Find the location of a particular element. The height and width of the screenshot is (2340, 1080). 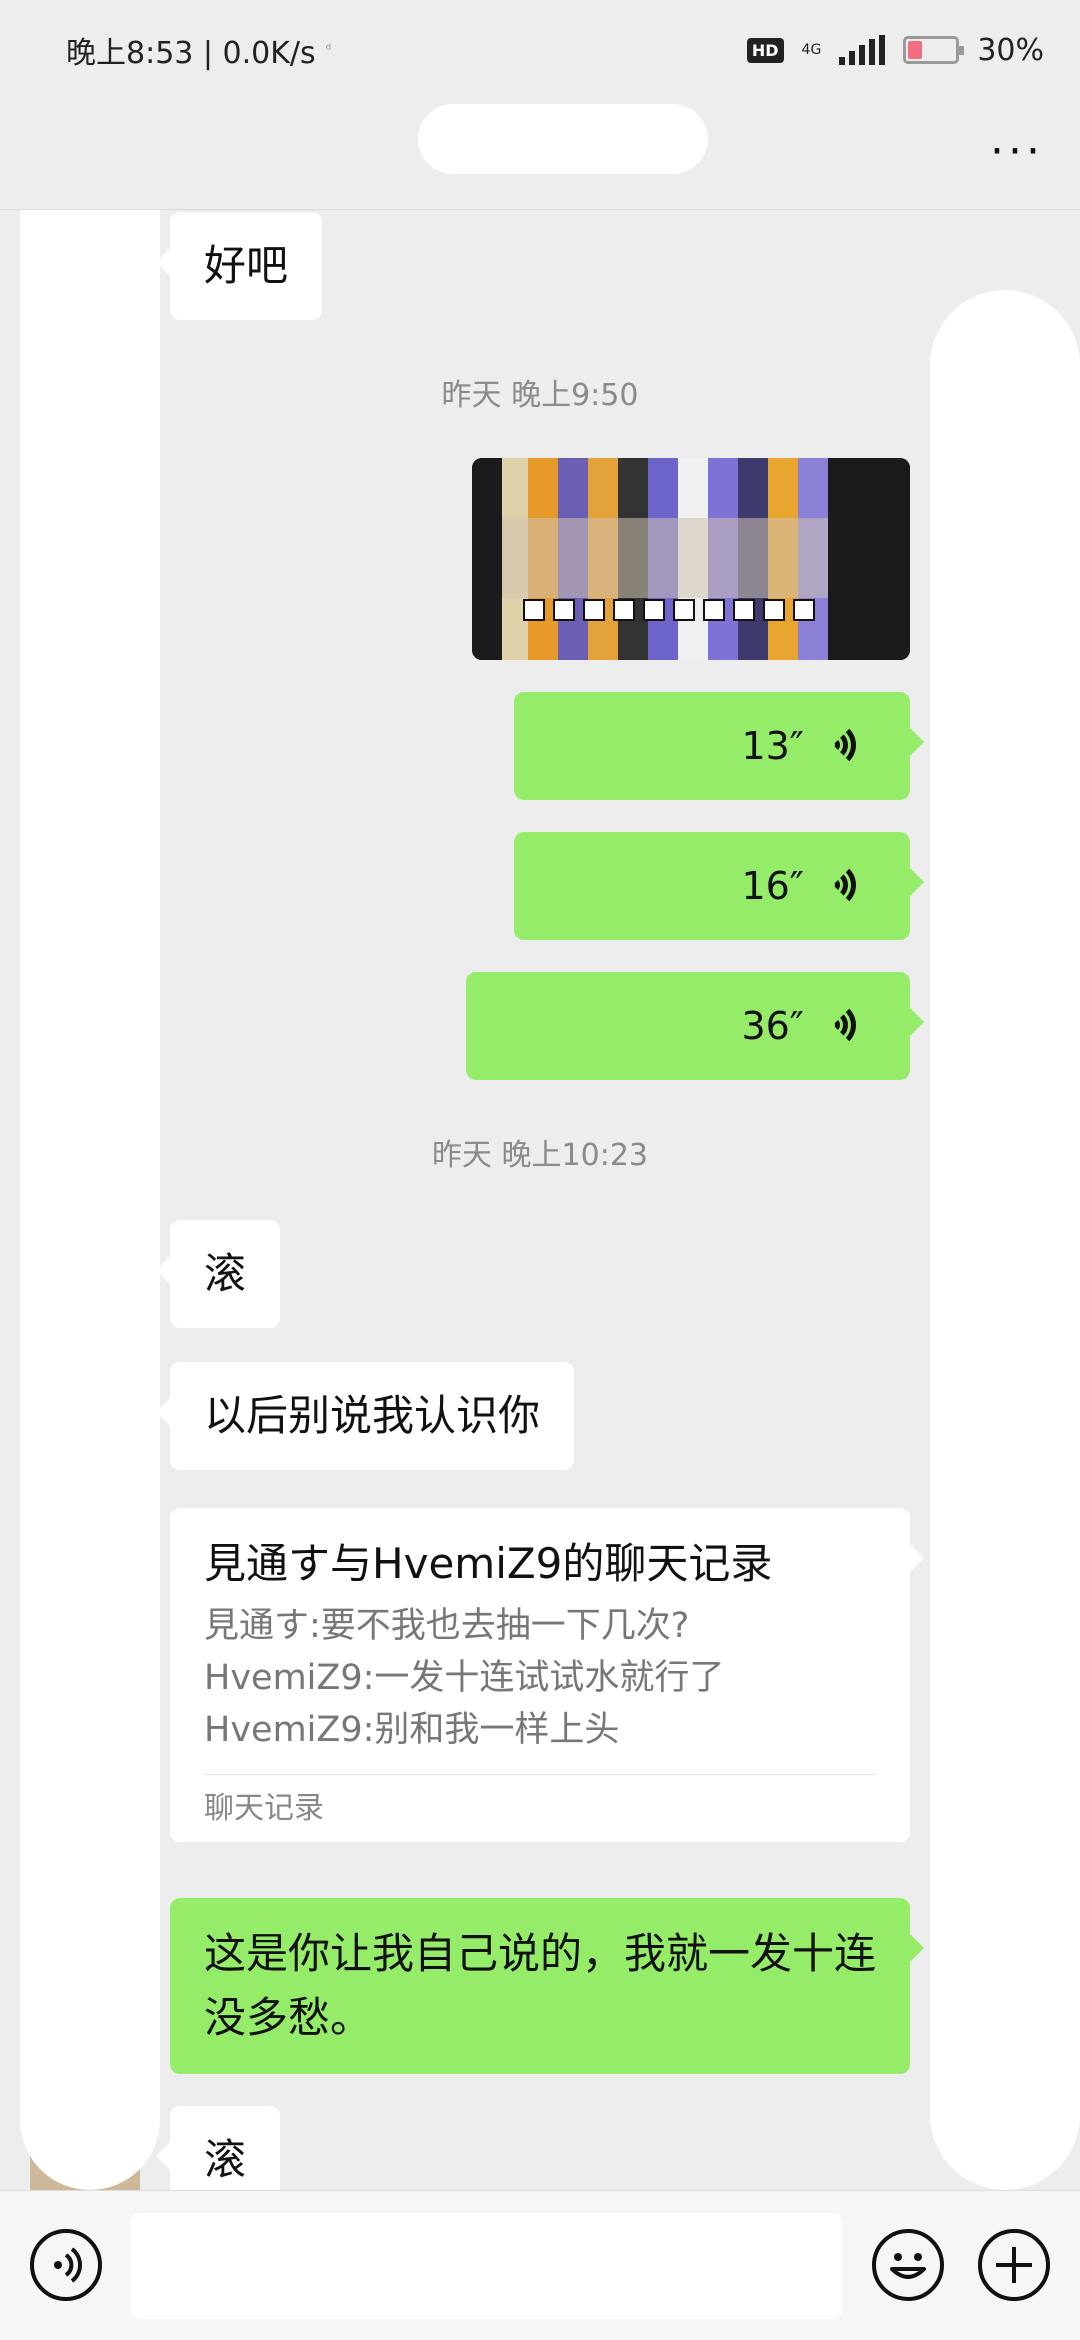

voice-duration: 13″ is located at coordinates (772, 746).